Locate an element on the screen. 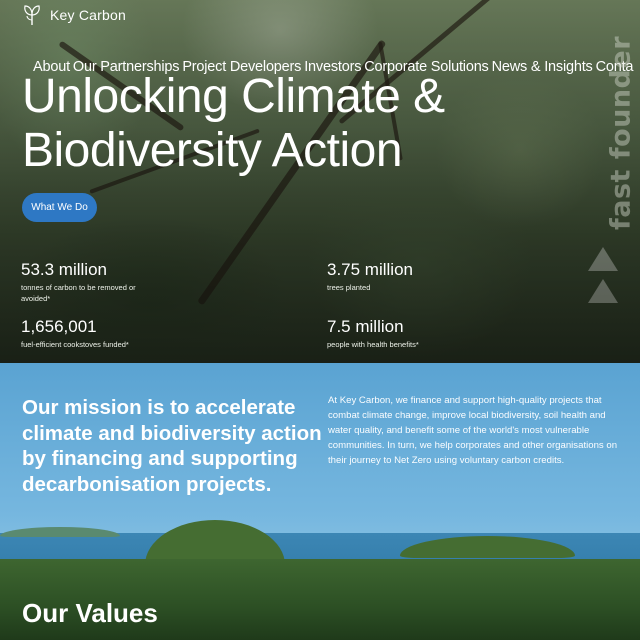 This screenshot has width=640, height=640. brand-name: Key Carbon is located at coordinates (88, 15).